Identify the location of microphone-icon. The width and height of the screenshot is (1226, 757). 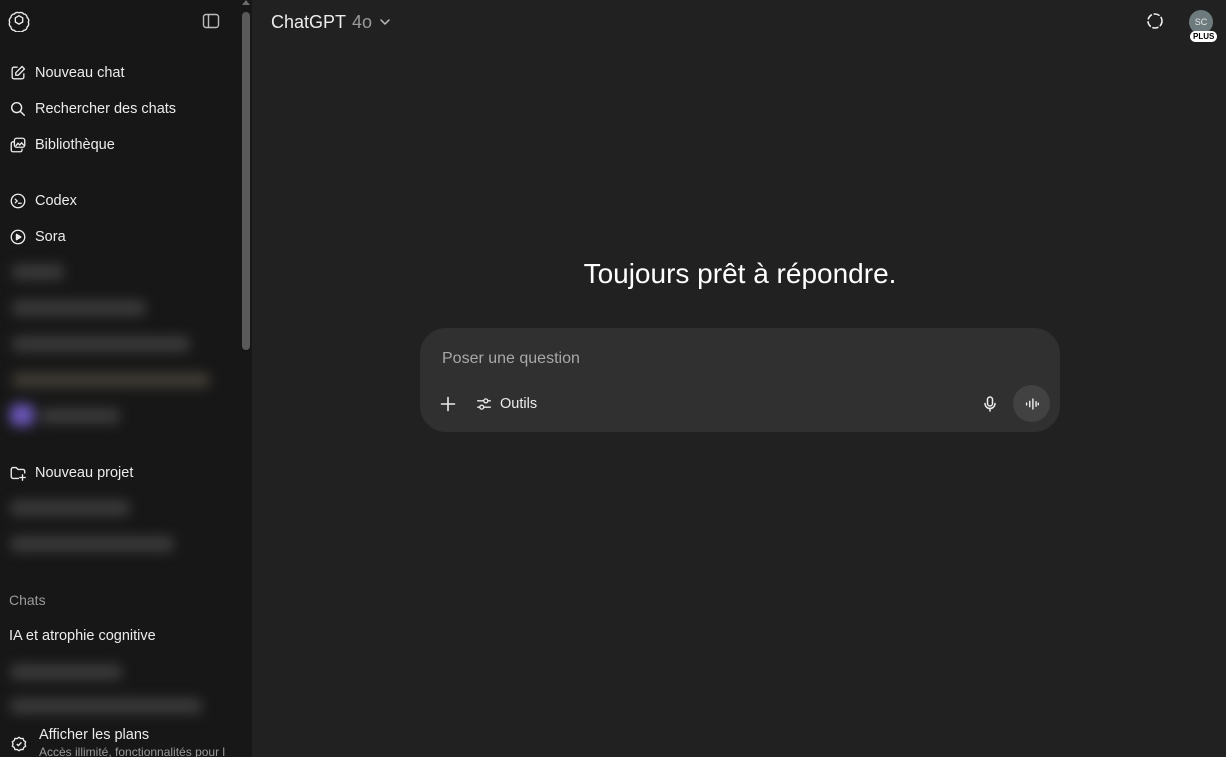
(990, 404).